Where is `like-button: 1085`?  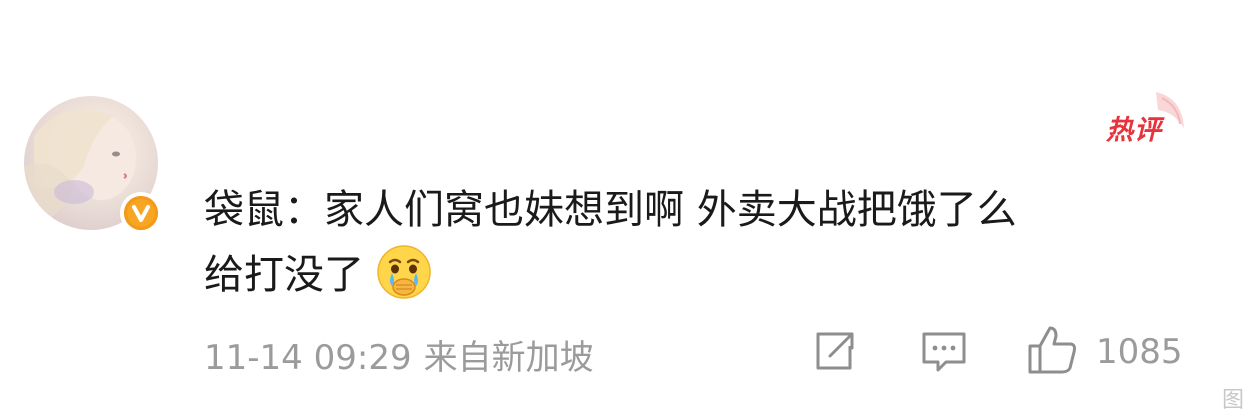 like-button: 1085 is located at coordinates (1107, 350).